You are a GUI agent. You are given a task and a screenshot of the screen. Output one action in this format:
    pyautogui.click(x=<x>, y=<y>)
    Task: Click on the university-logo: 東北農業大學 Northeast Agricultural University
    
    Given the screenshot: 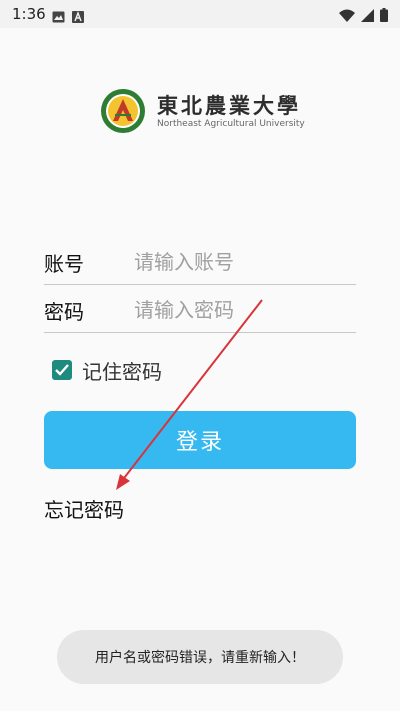 What is the action you would take?
    pyautogui.click(x=202, y=111)
    